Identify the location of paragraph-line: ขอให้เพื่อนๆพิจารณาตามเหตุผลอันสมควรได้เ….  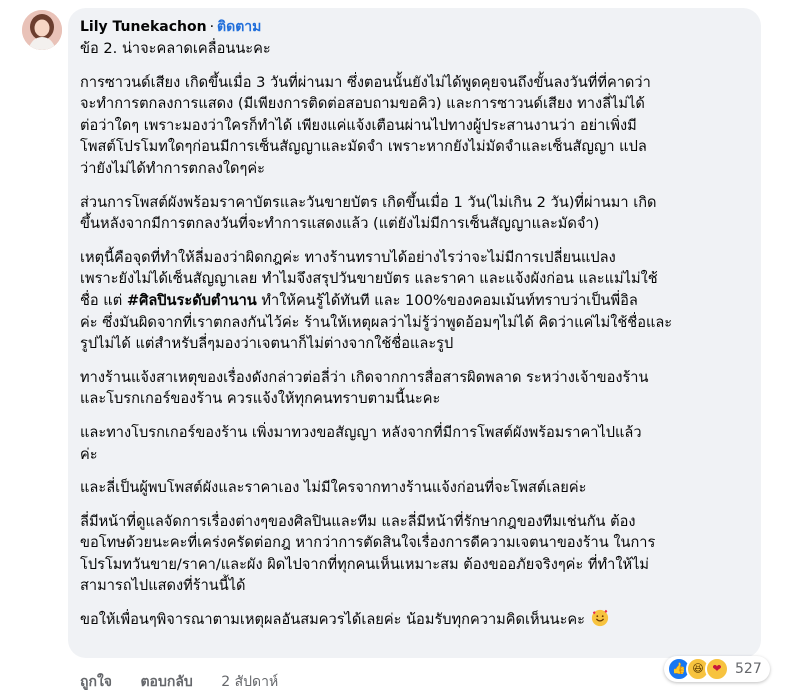
(413, 620).